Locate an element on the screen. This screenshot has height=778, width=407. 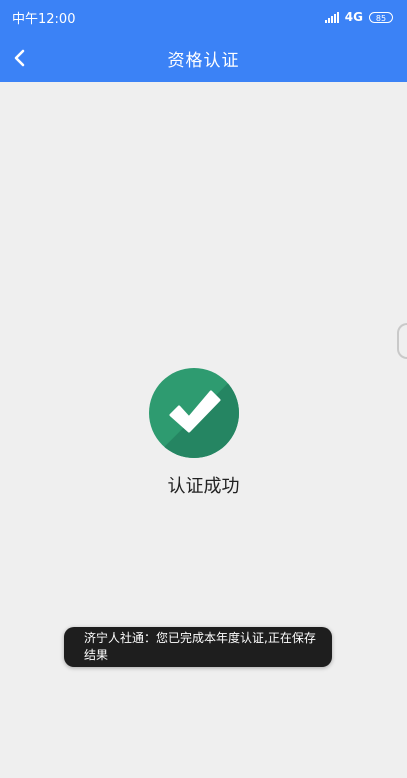
signal-icon is located at coordinates (331, 17).